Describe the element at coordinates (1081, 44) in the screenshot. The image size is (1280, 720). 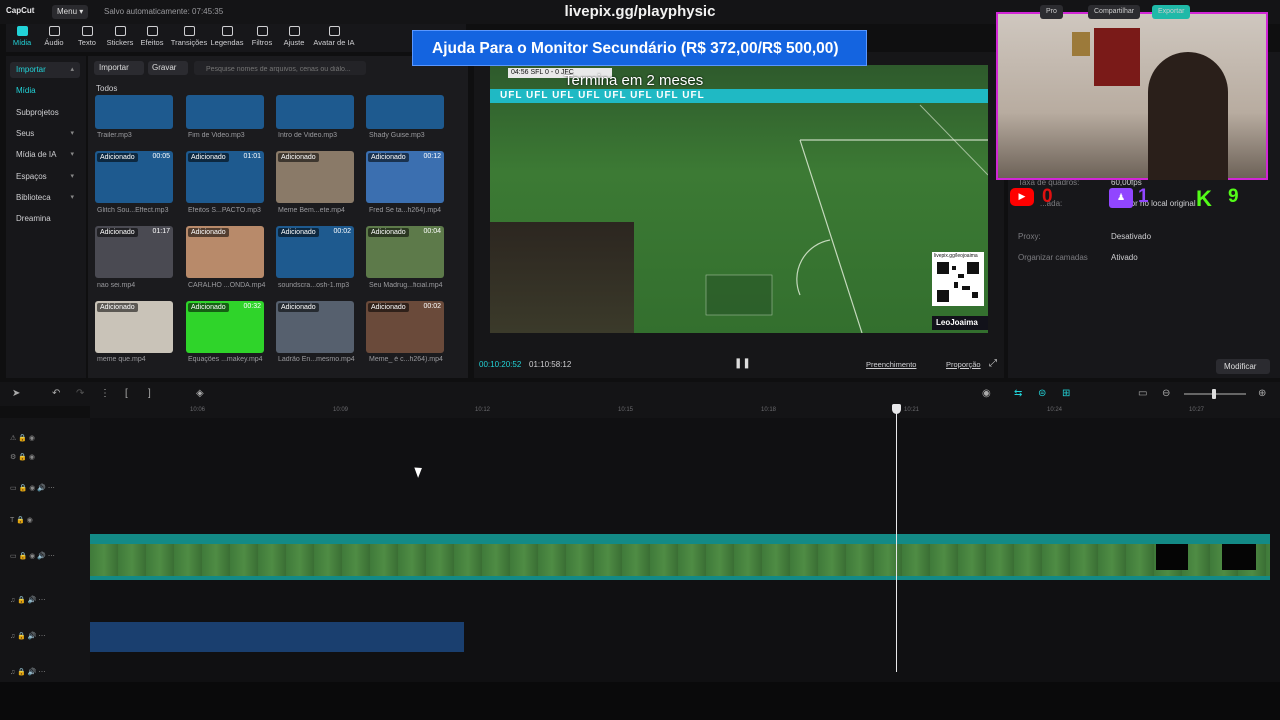
I see `wall-picture` at that location.